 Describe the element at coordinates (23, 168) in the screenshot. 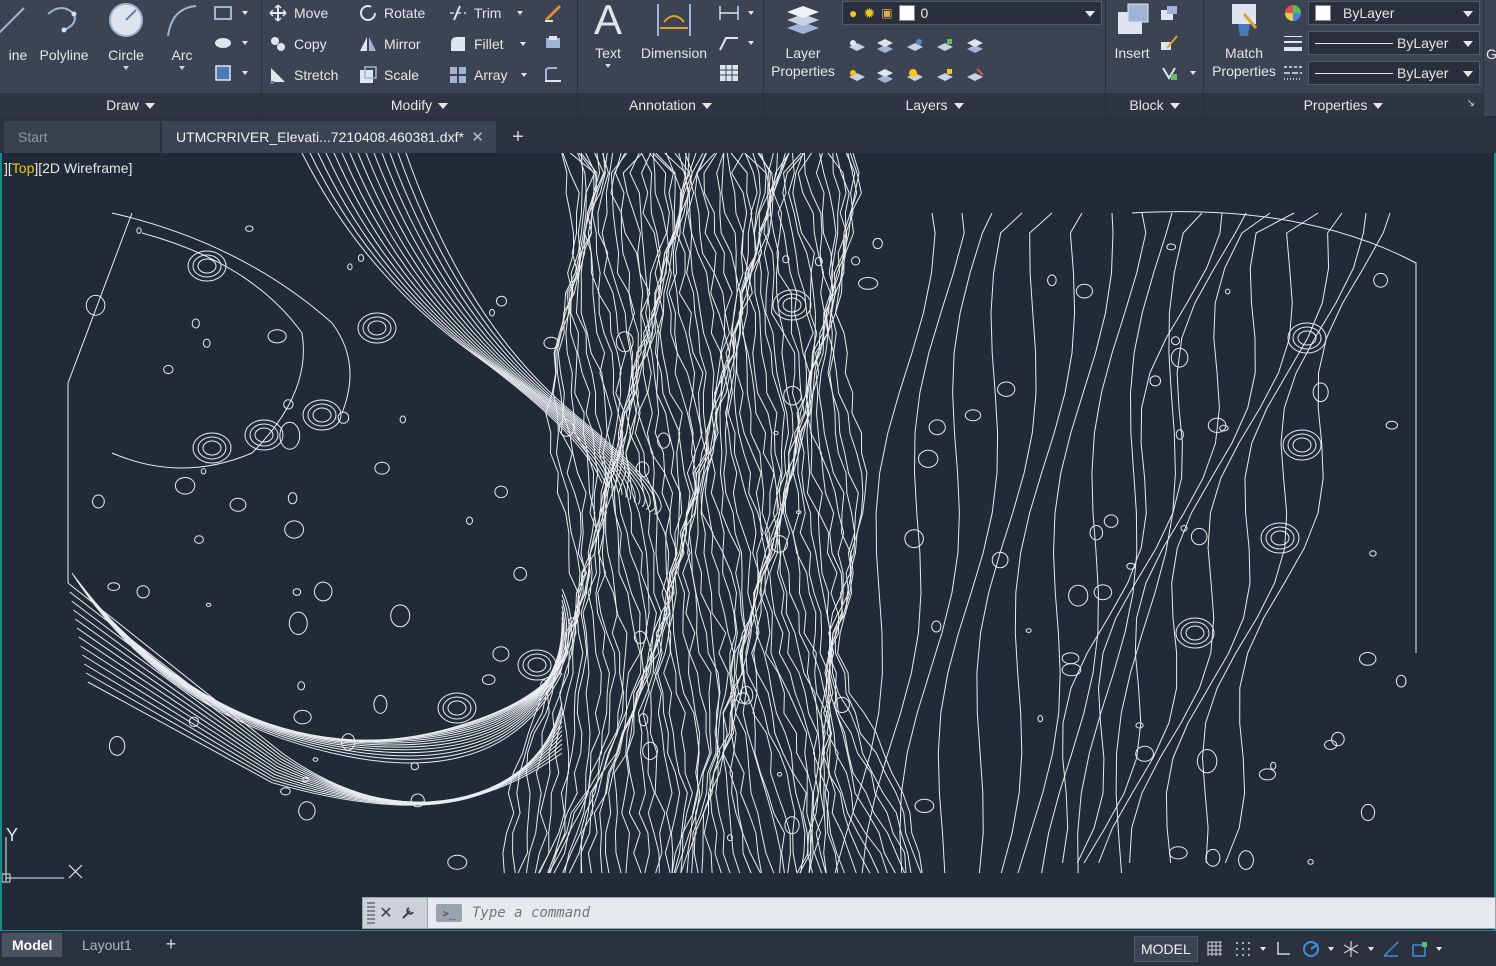

I see `view-cube-label: Top` at that location.